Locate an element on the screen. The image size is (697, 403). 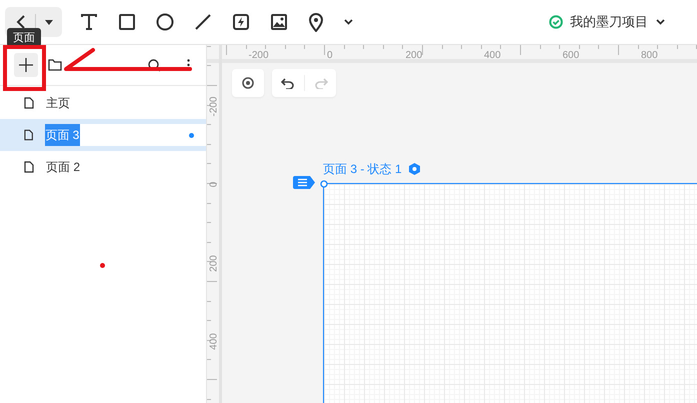
page-item: 主页 is located at coordinates (103, 103).